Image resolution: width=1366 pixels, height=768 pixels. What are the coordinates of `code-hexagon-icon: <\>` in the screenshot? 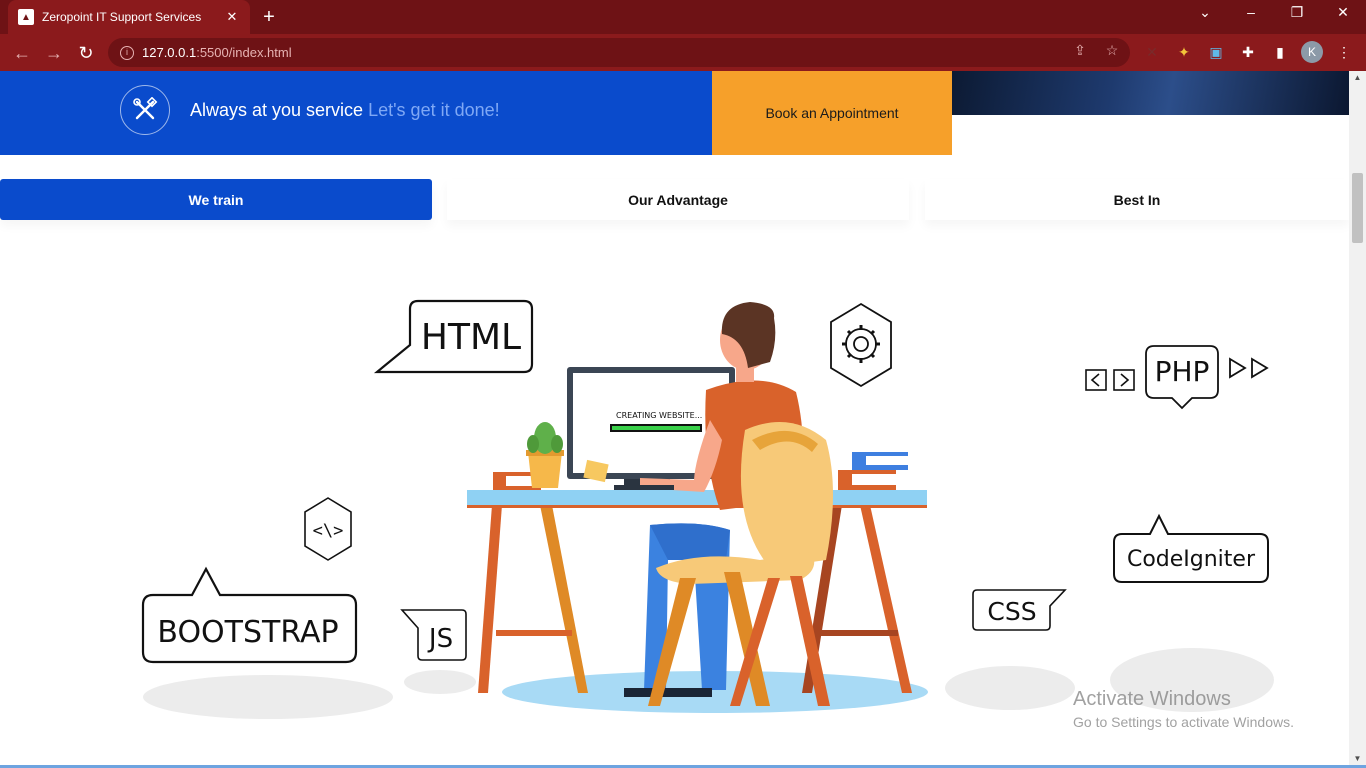 It's located at (328, 529).